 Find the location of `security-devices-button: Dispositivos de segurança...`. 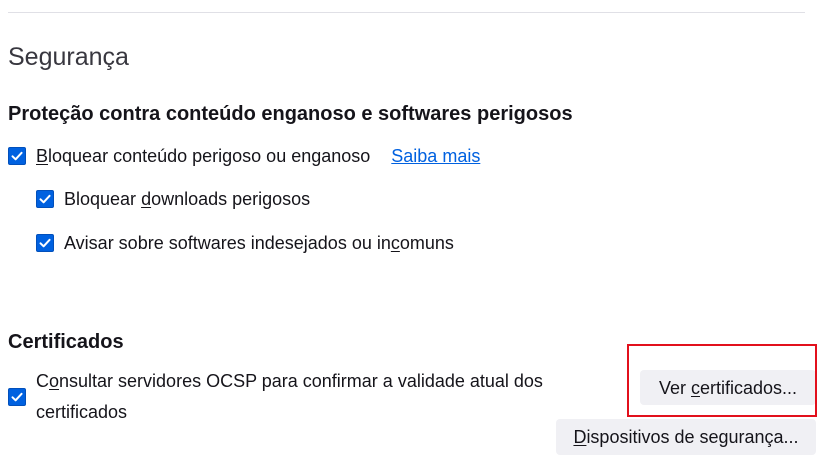

security-devices-button: Dispositivos de segurança... is located at coordinates (686, 437).